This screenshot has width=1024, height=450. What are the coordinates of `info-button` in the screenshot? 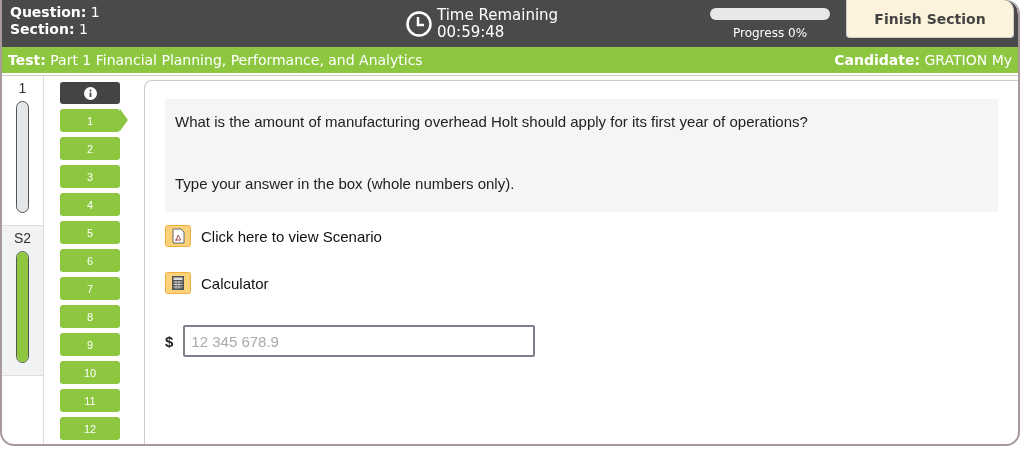 It's located at (90, 93).